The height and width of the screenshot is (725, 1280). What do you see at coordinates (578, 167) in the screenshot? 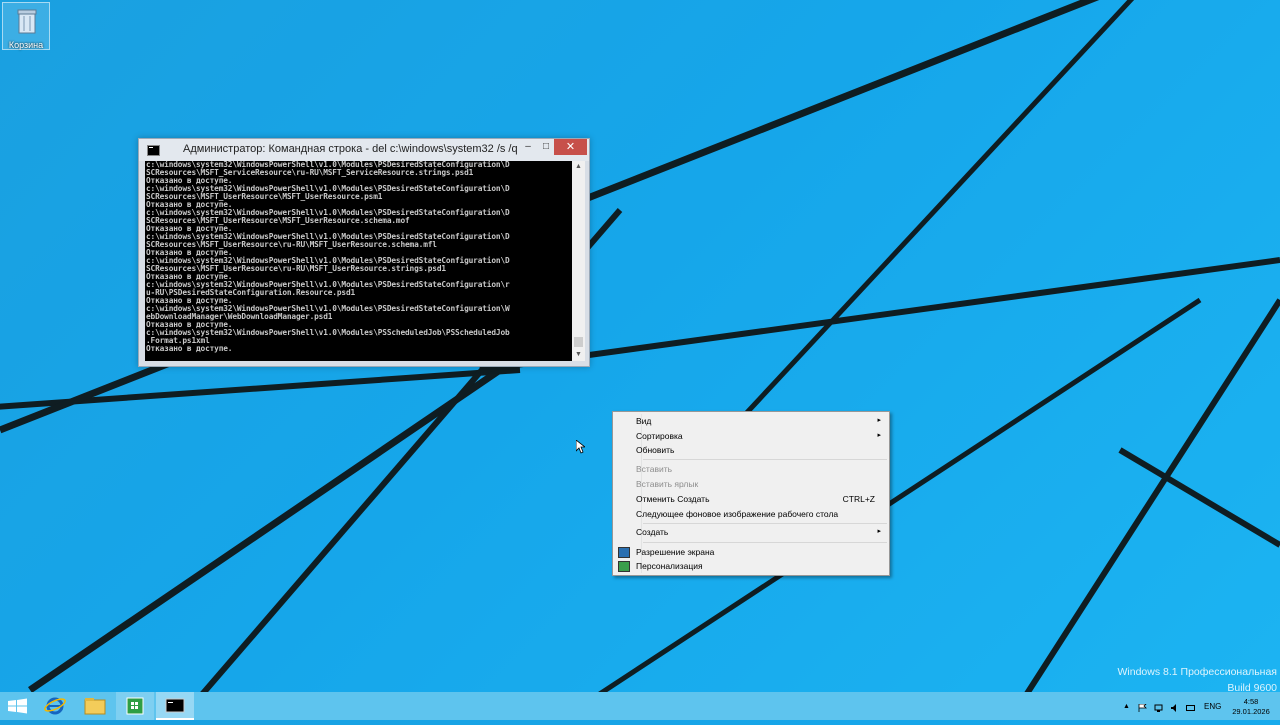
I see `scroll-up-arrow-icon: ▲` at bounding box center [578, 167].